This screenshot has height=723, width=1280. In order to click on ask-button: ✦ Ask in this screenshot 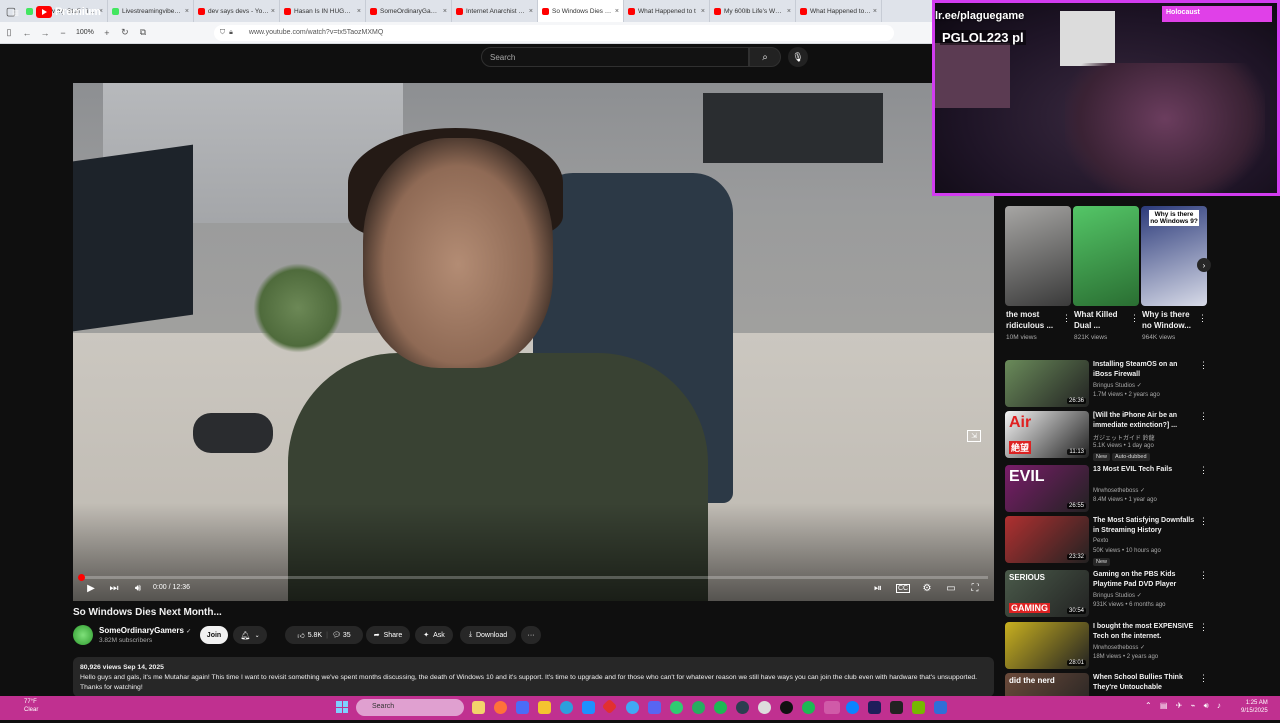, I will do `click(434, 635)`.